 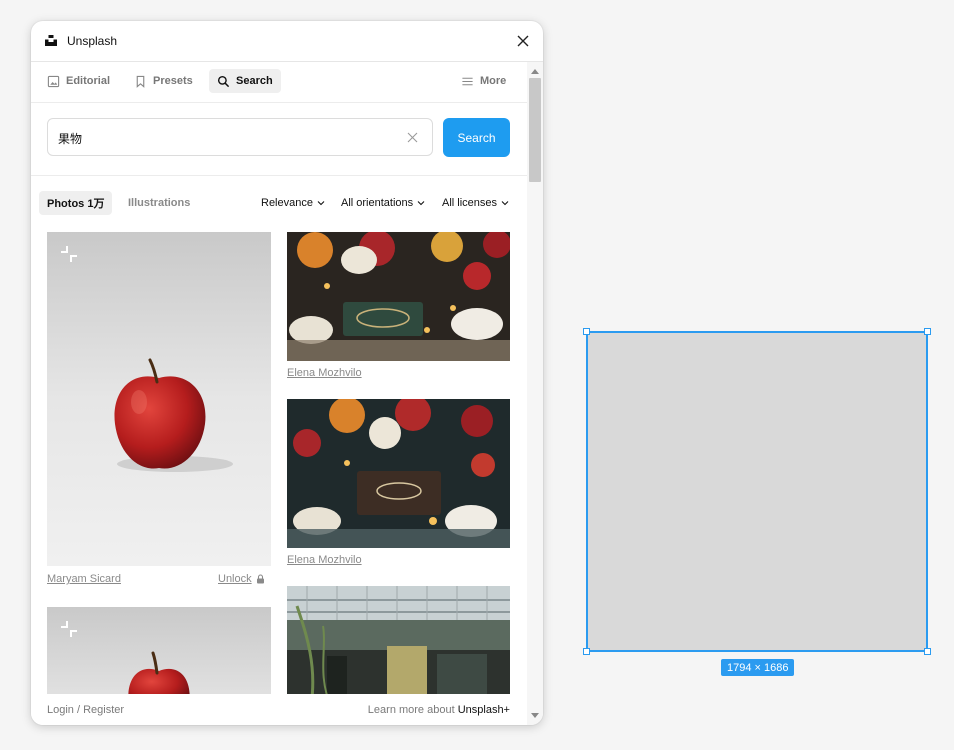 I want to click on learn-more-label: Learn more about, so click(x=411, y=710).